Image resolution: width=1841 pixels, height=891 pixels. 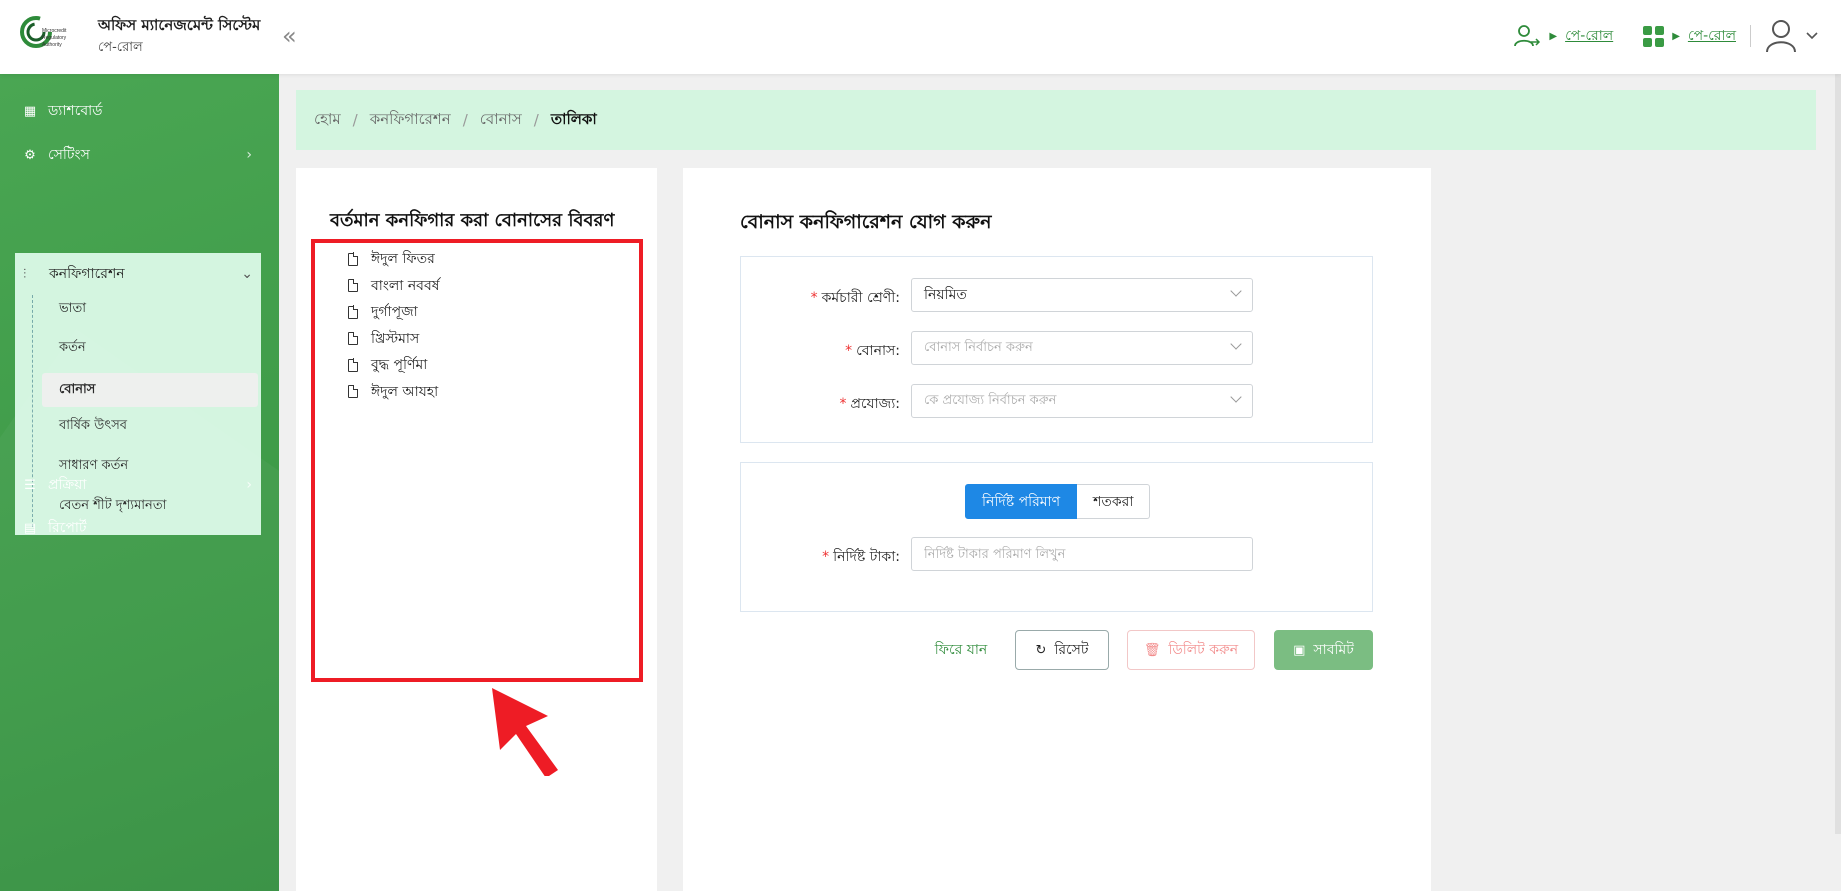 What do you see at coordinates (1114, 501) in the screenshot?
I see `toggle-percentage: শতকরা` at bounding box center [1114, 501].